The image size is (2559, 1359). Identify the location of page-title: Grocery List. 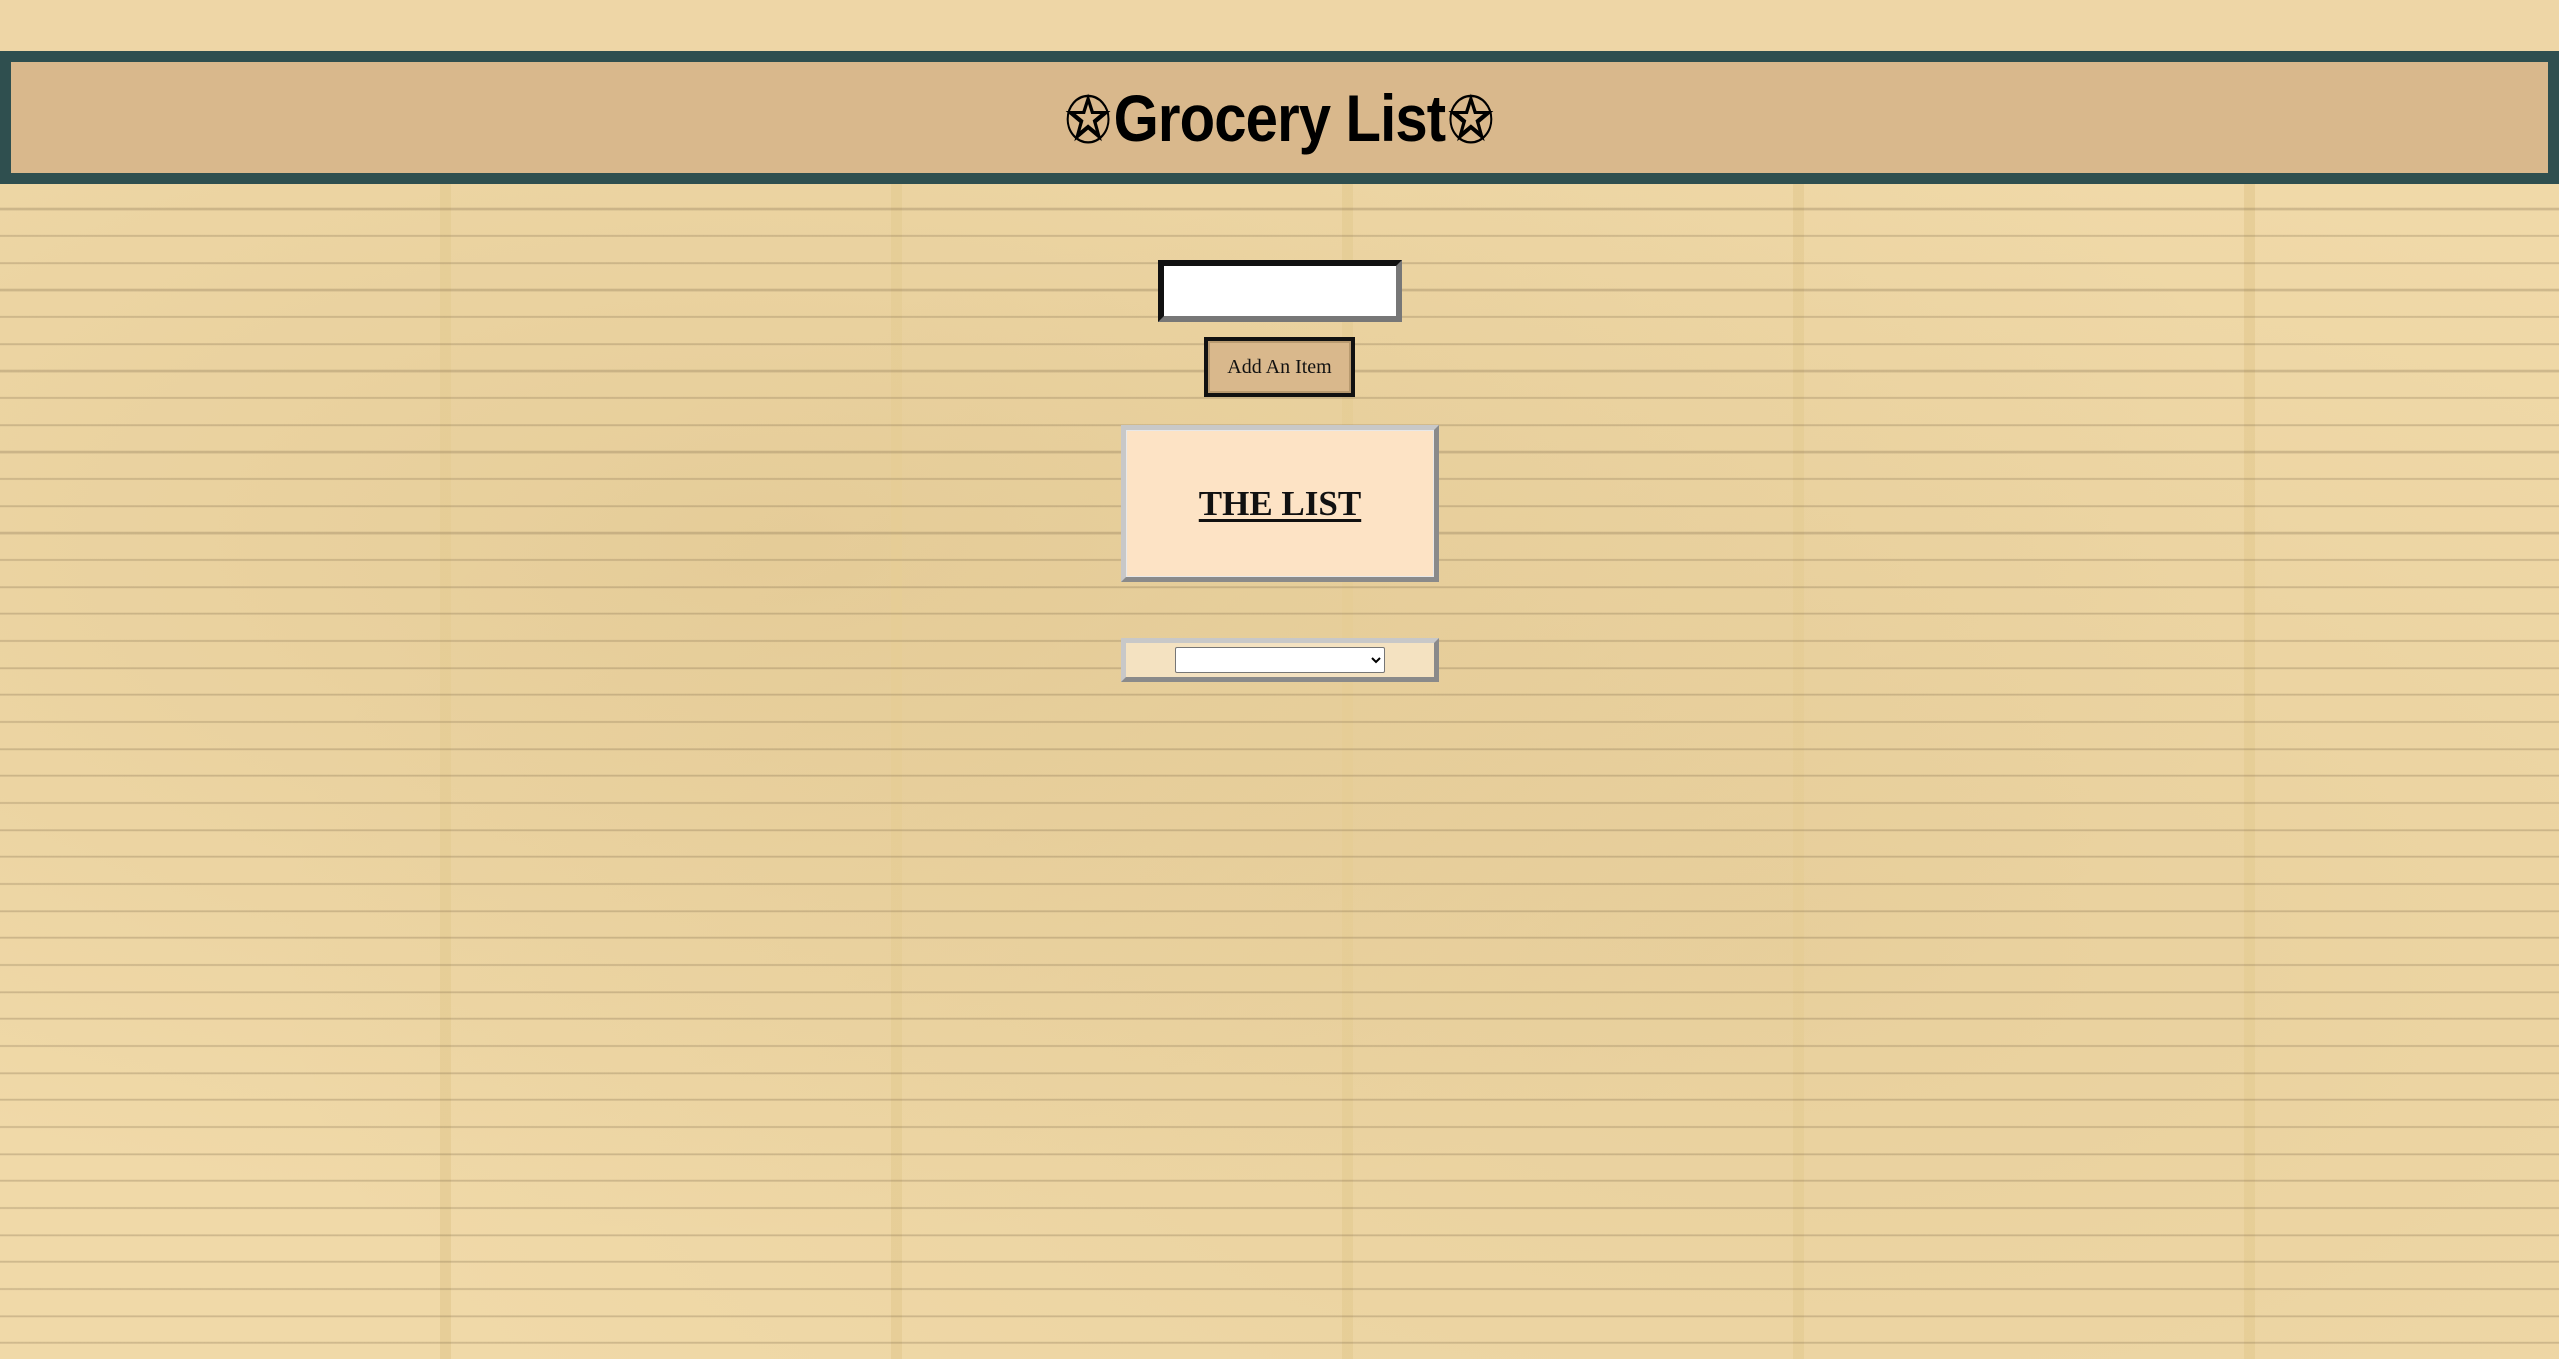
(1280, 118).